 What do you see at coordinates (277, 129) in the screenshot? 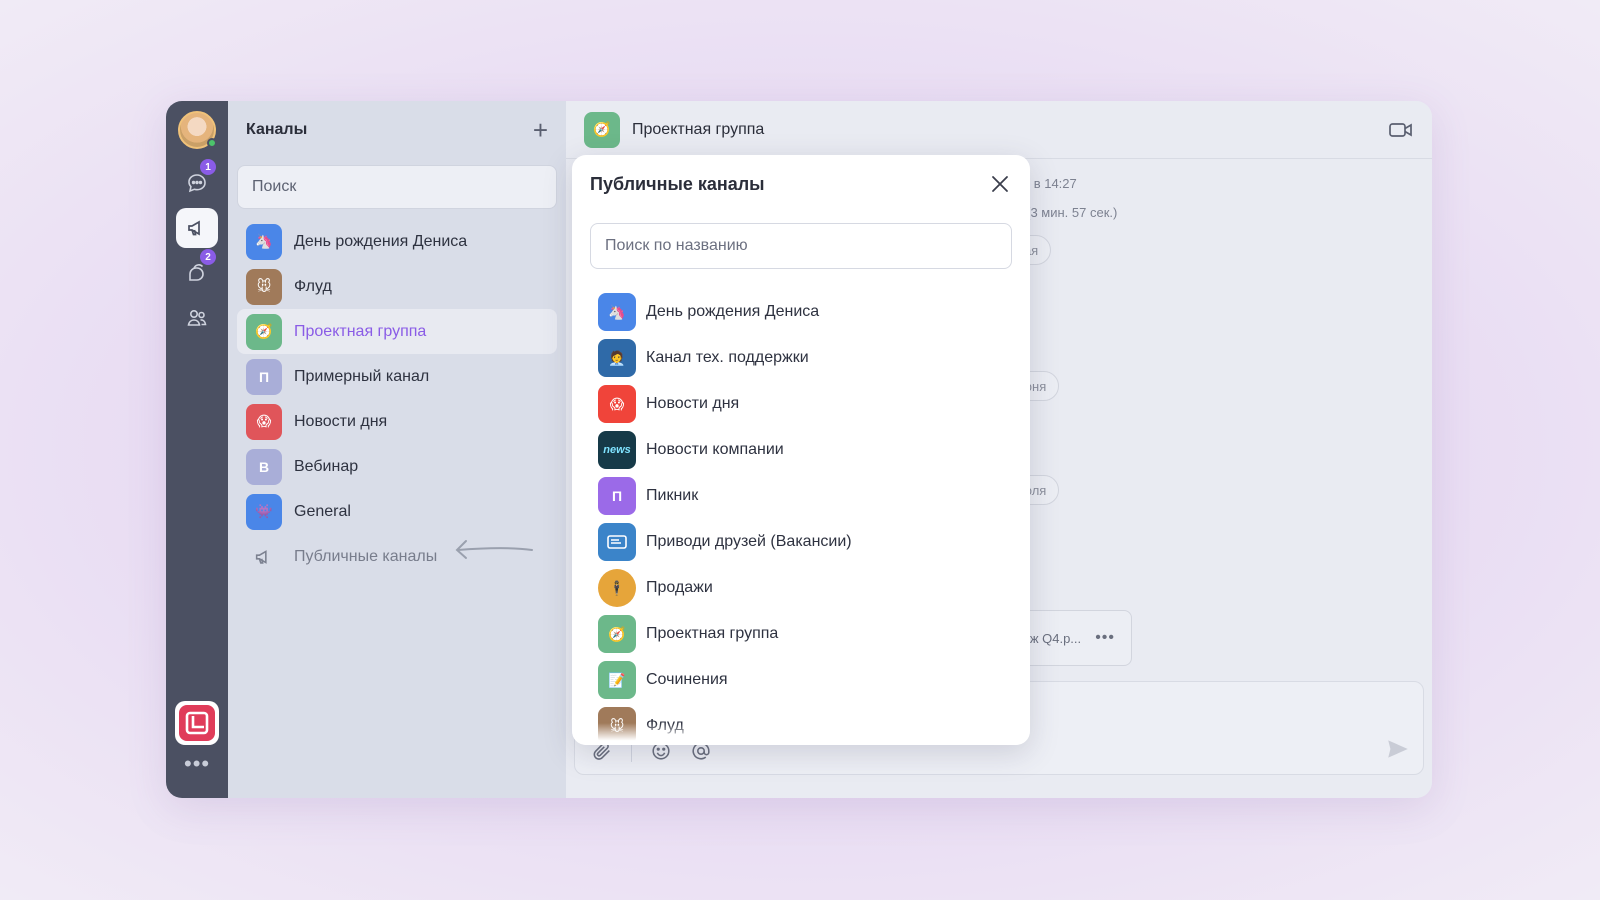
I see `channels-title: Каналы` at bounding box center [277, 129].